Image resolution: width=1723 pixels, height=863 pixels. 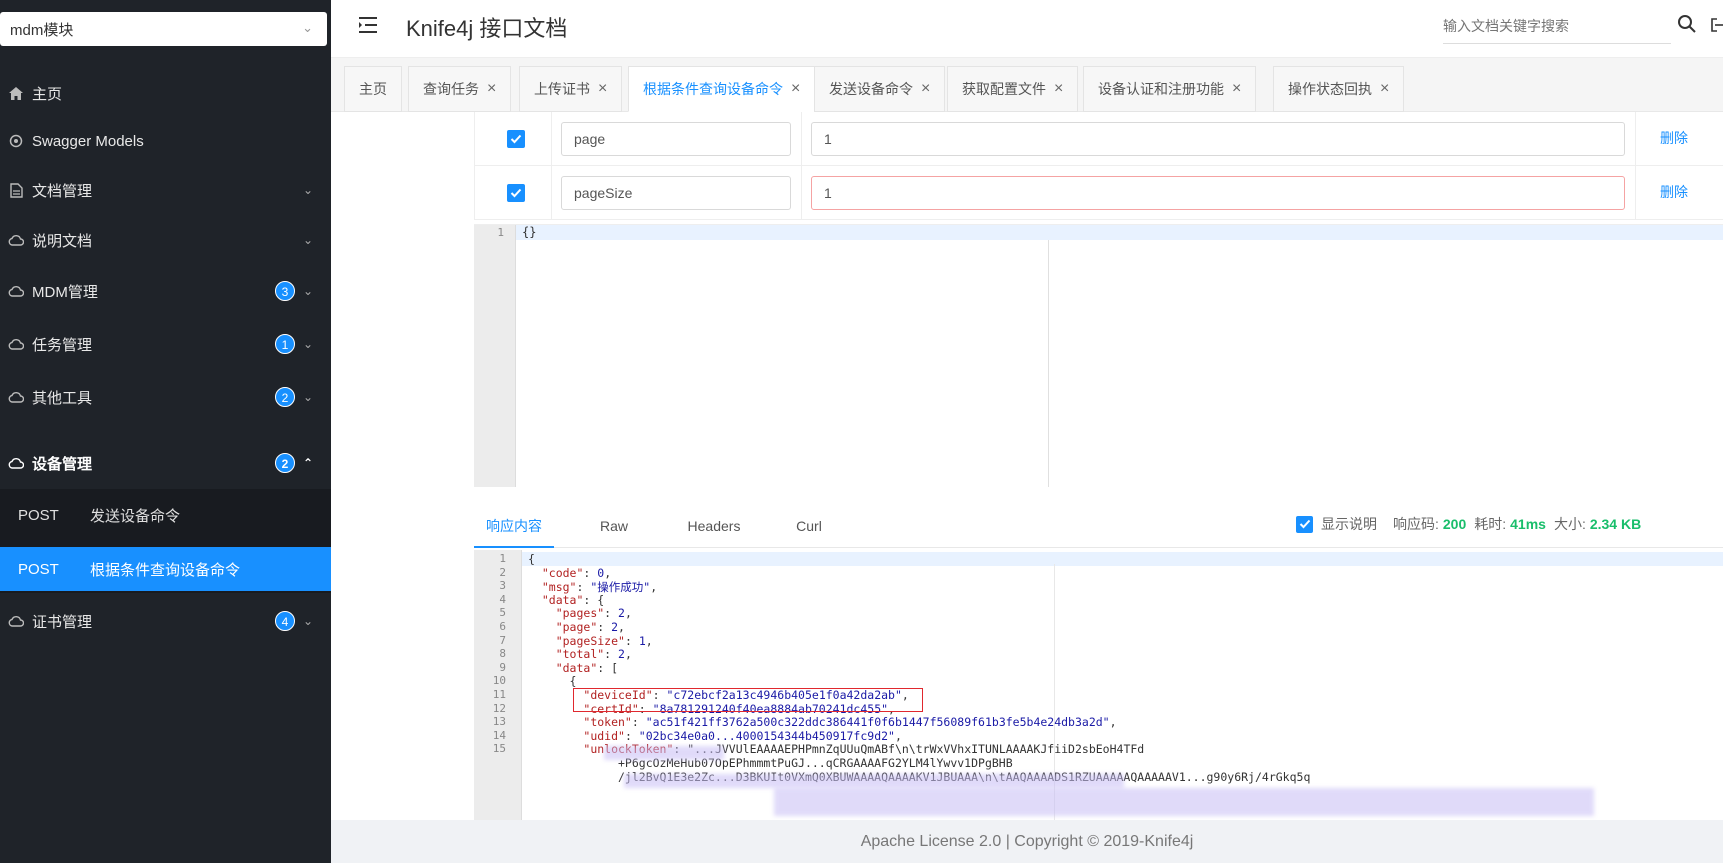 I want to click on sidebar-item-tasks: 任务管理 1 ⌄, so click(x=165, y=344).